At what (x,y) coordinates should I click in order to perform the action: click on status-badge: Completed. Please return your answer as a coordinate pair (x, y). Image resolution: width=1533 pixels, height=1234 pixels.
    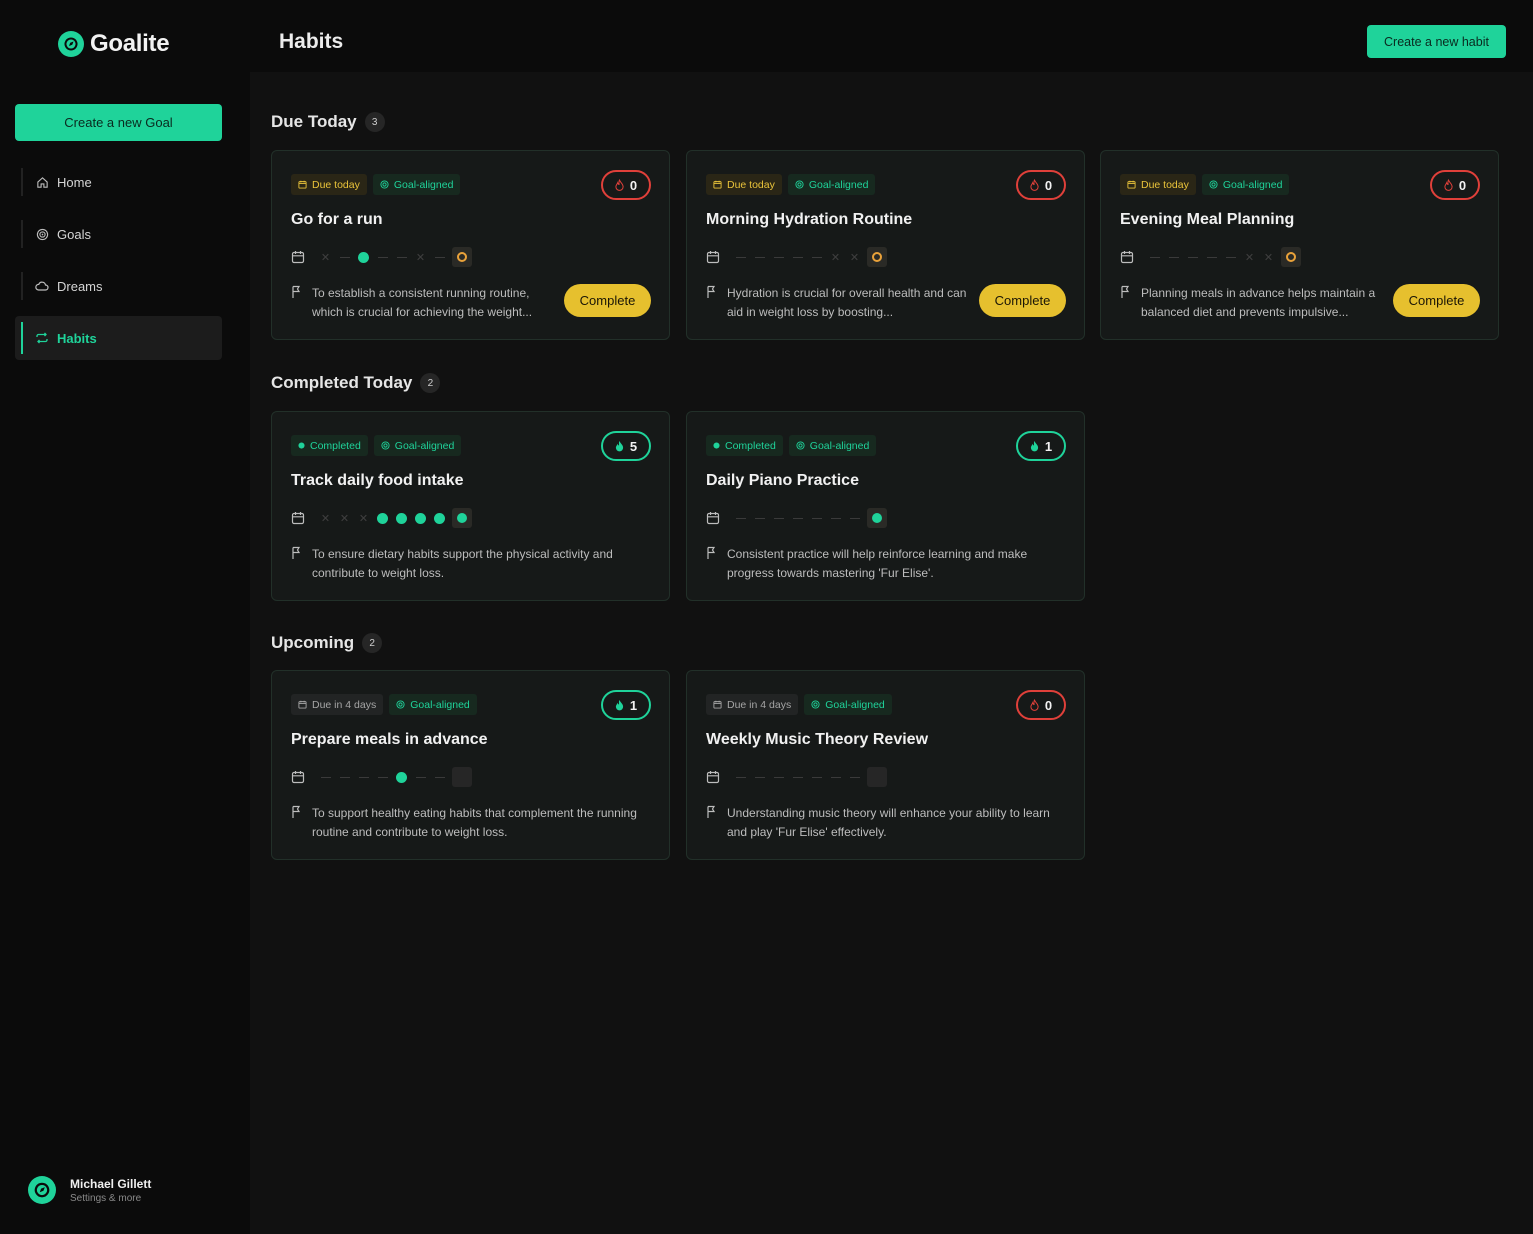
    Looking at the image, I should click on (744, 445).